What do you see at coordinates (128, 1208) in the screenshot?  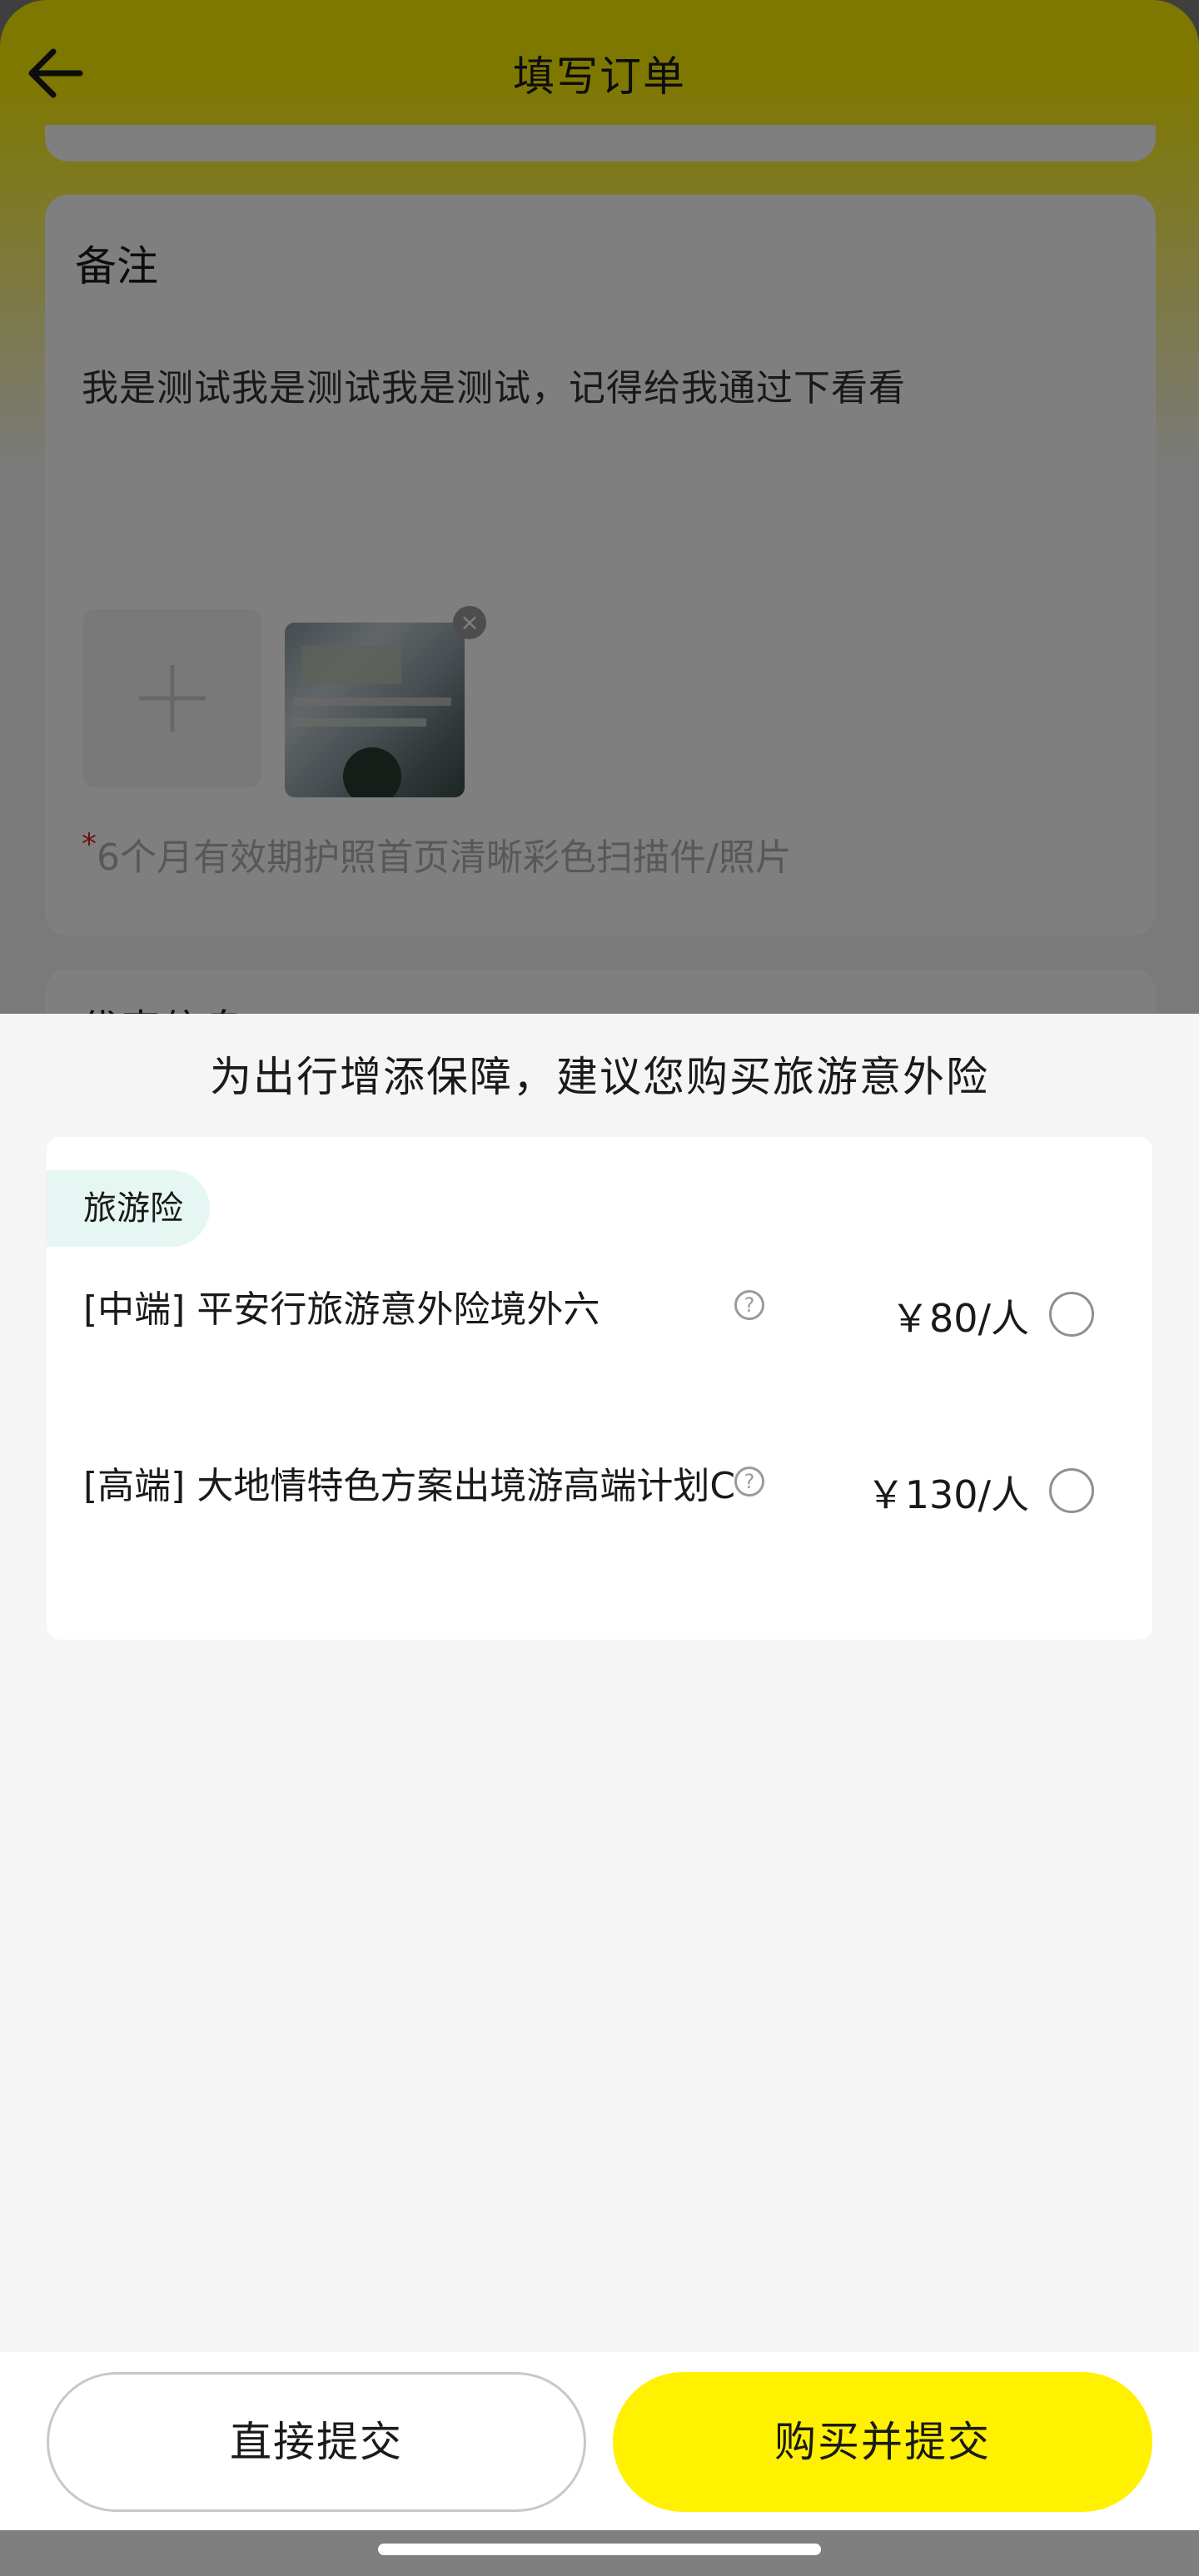 I see `insurance-category-tag: 旅游险` at bounding box center [128, 1208].